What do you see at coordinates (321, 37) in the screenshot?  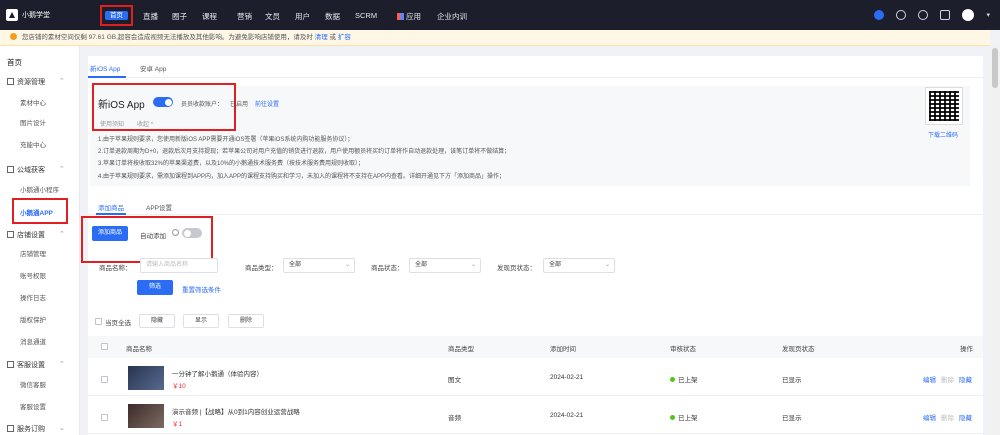 I see `notice-clean-link: 清理` at bounding box center [321, 37].